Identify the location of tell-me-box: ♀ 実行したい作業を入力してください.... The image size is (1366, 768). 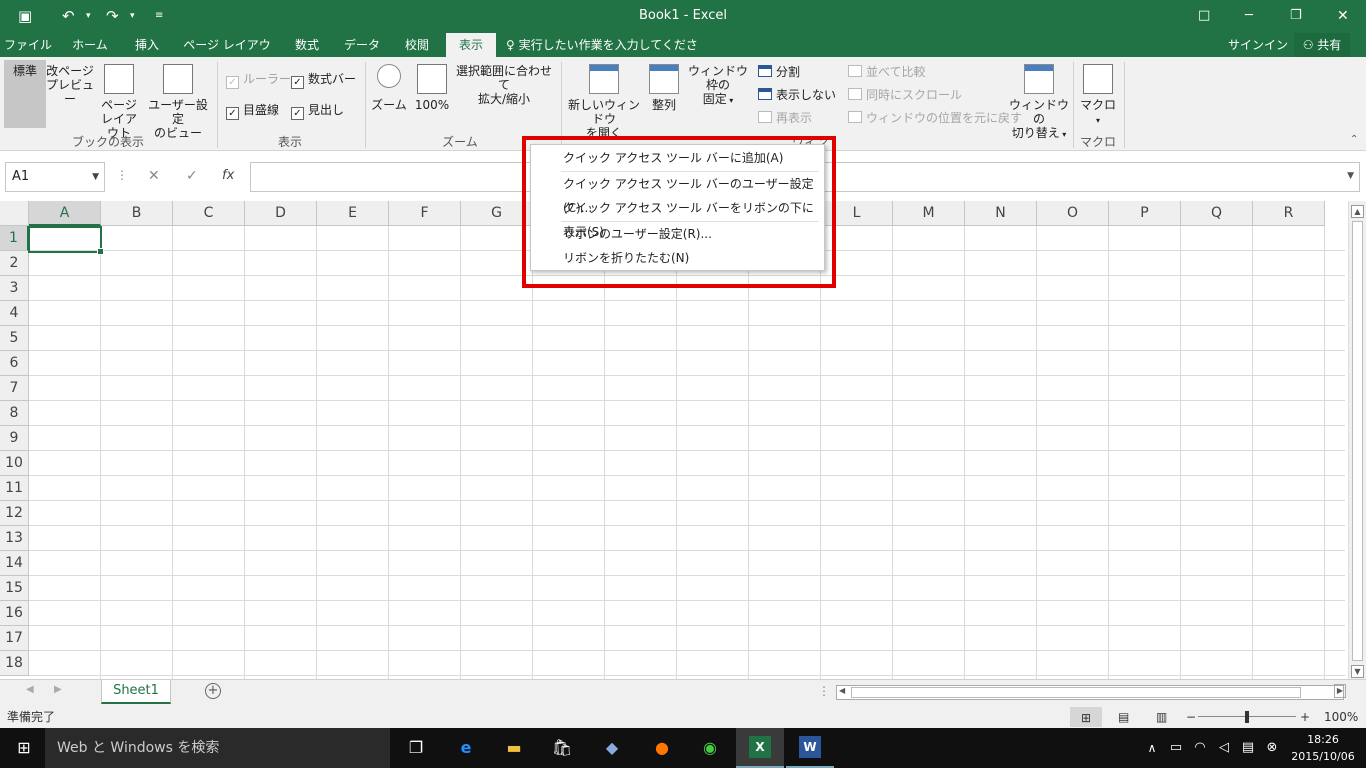
(606, 54).